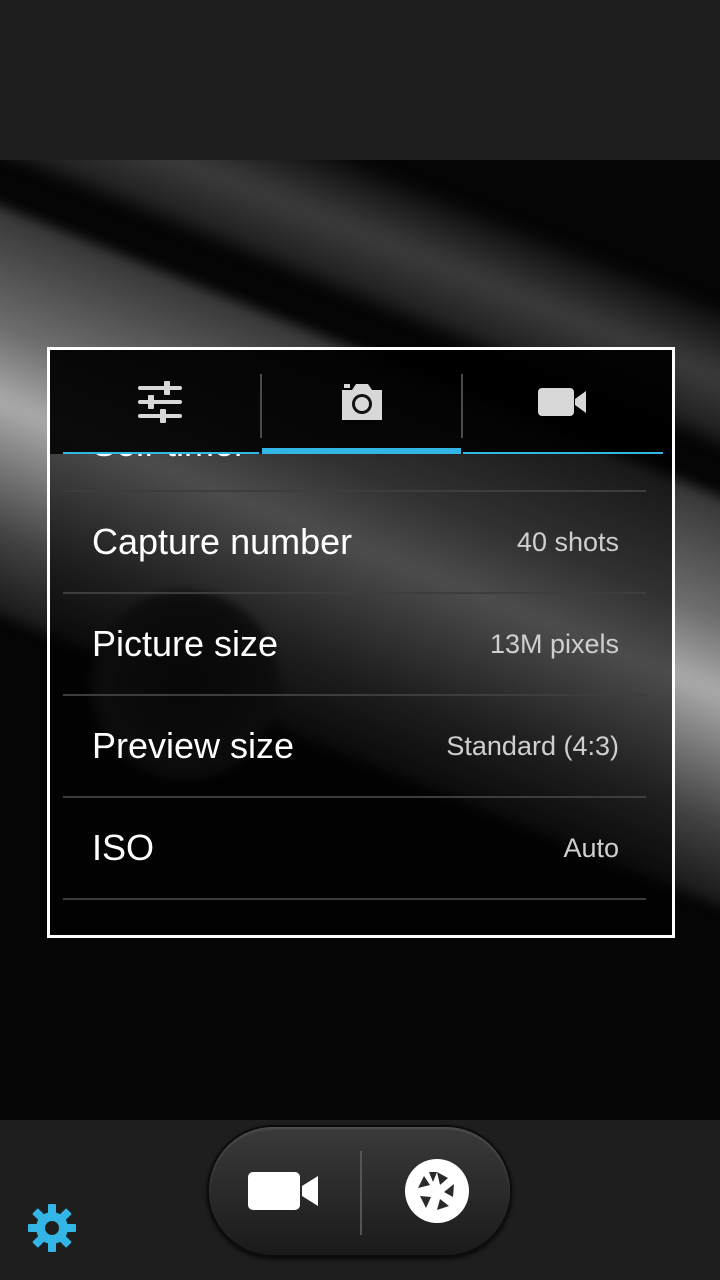  Describe the element at coordinates (354, 543) in the screenshot. I see `settings-row-capture-number: Capture number 40 shots` at that location.